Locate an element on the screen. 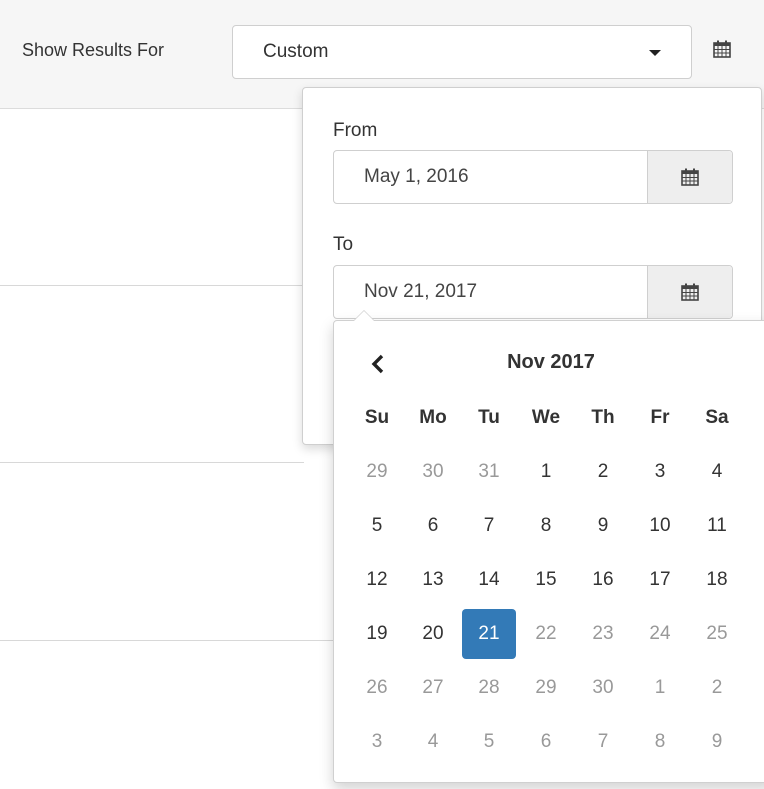  day-cell: 11 is located at coordinates (717, 526).